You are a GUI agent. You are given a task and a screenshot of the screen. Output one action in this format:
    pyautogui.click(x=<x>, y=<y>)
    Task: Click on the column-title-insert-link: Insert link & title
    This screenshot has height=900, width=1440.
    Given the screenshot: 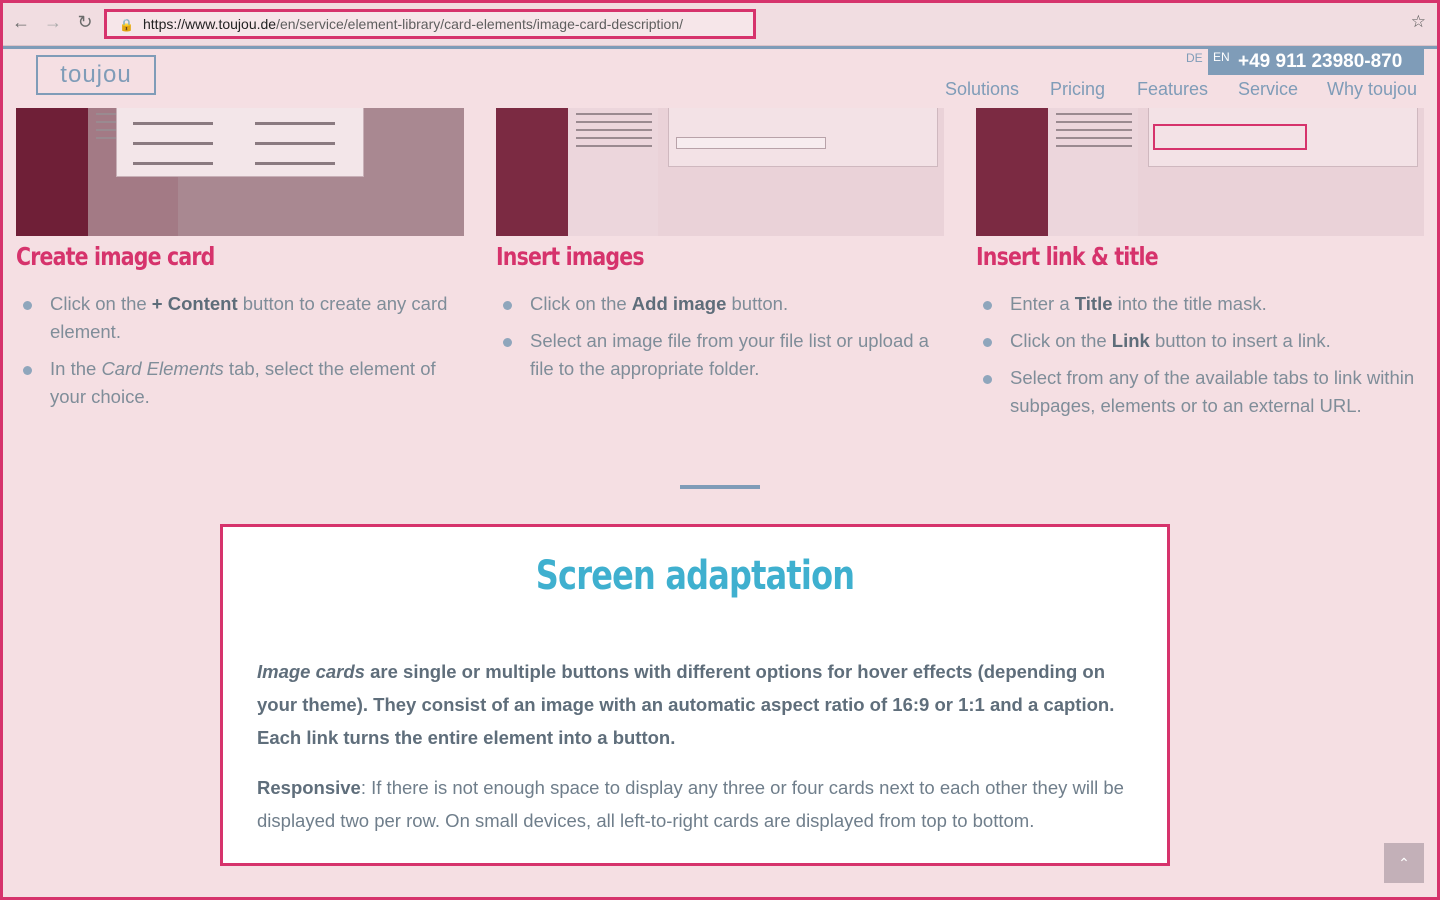 What is the action you would take?
    pyautogui.click(x=1067, y=256)
    